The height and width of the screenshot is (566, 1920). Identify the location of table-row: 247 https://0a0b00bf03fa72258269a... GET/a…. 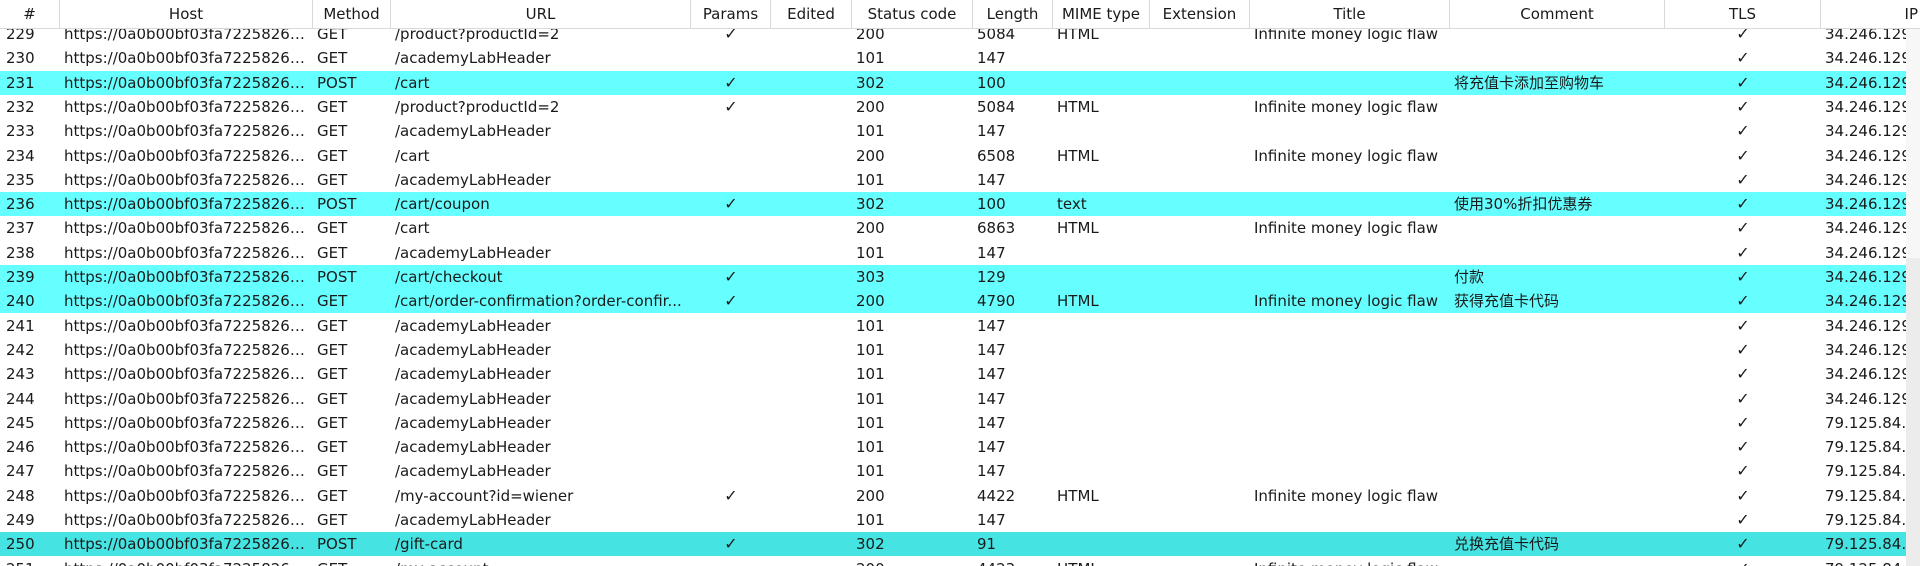
(960, 471).